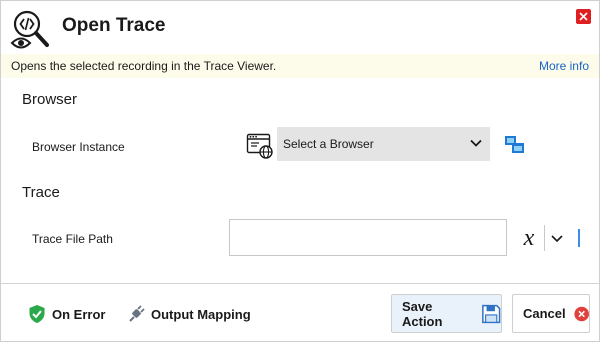  Describe the element at coordinates (79, 314) in the screenshot. I see `on-error-label: On Error` at that location.